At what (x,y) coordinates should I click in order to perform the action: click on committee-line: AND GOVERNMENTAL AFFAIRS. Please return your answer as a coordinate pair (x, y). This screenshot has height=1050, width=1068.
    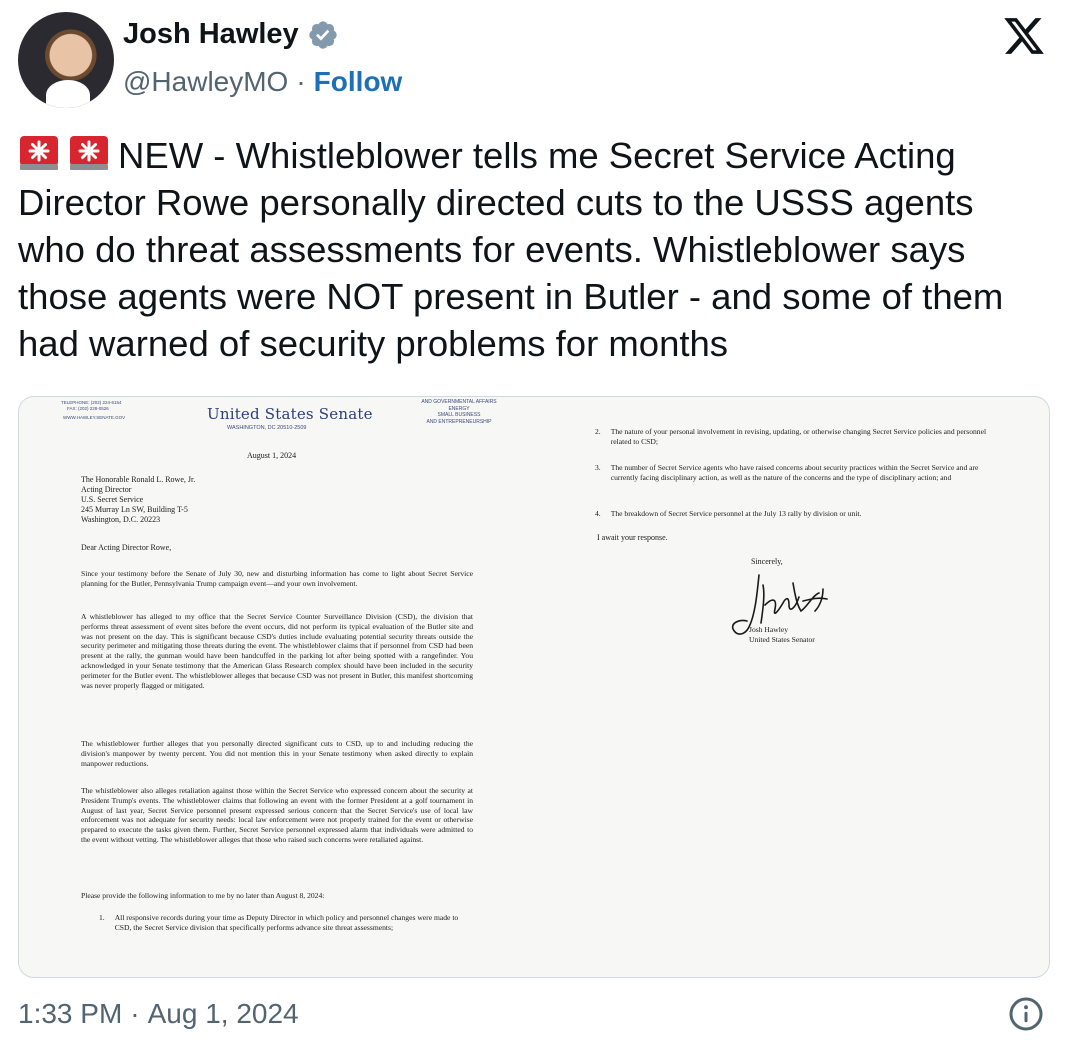
    Looking at the image, I should click on (459, 402).